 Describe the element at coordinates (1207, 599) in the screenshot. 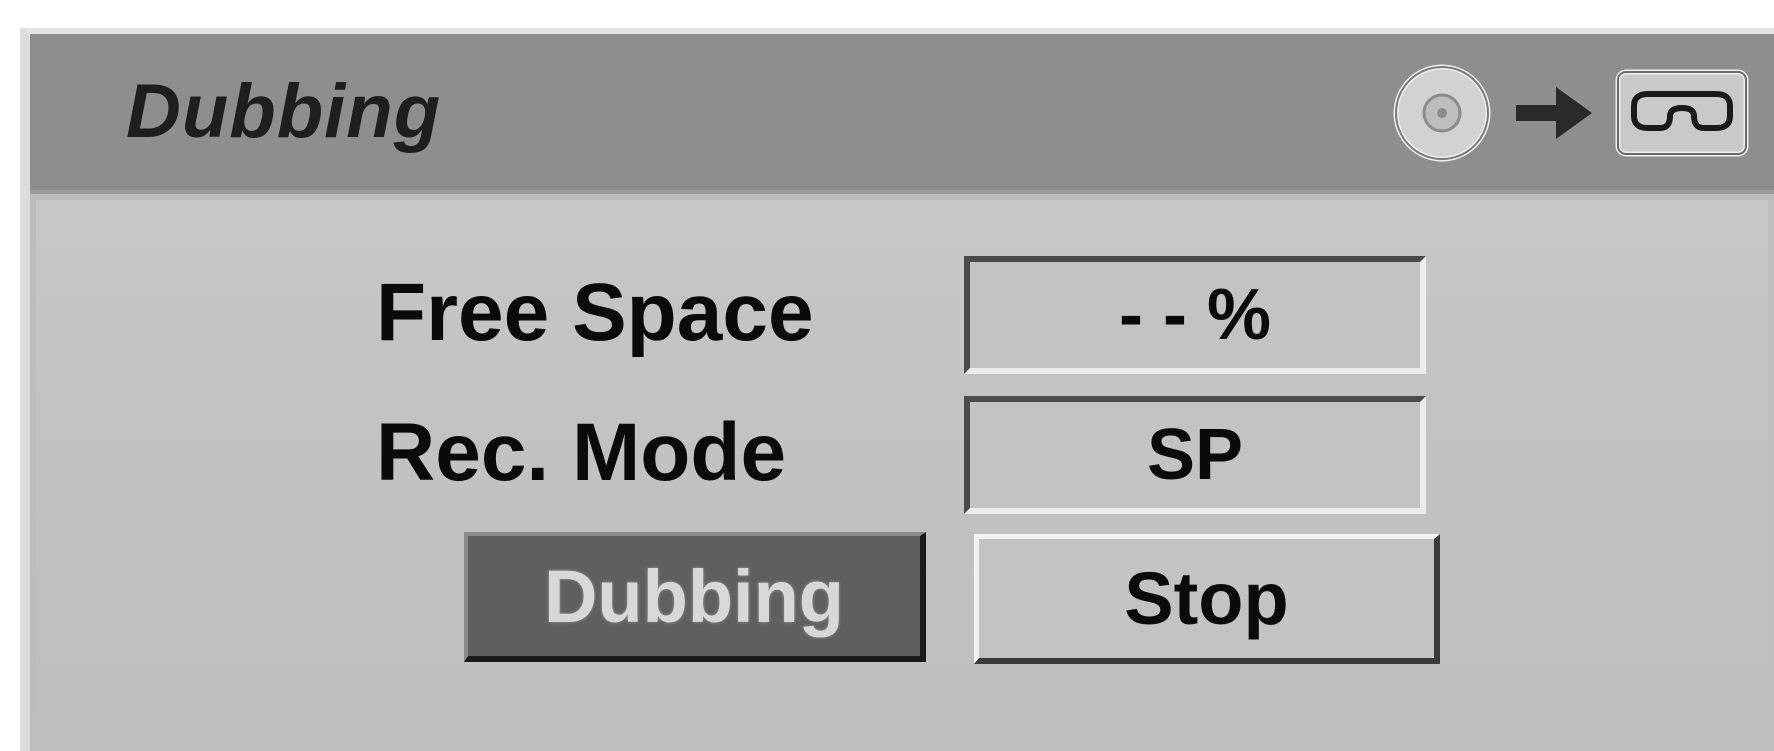

I see `stop-button: Stop` at that location.